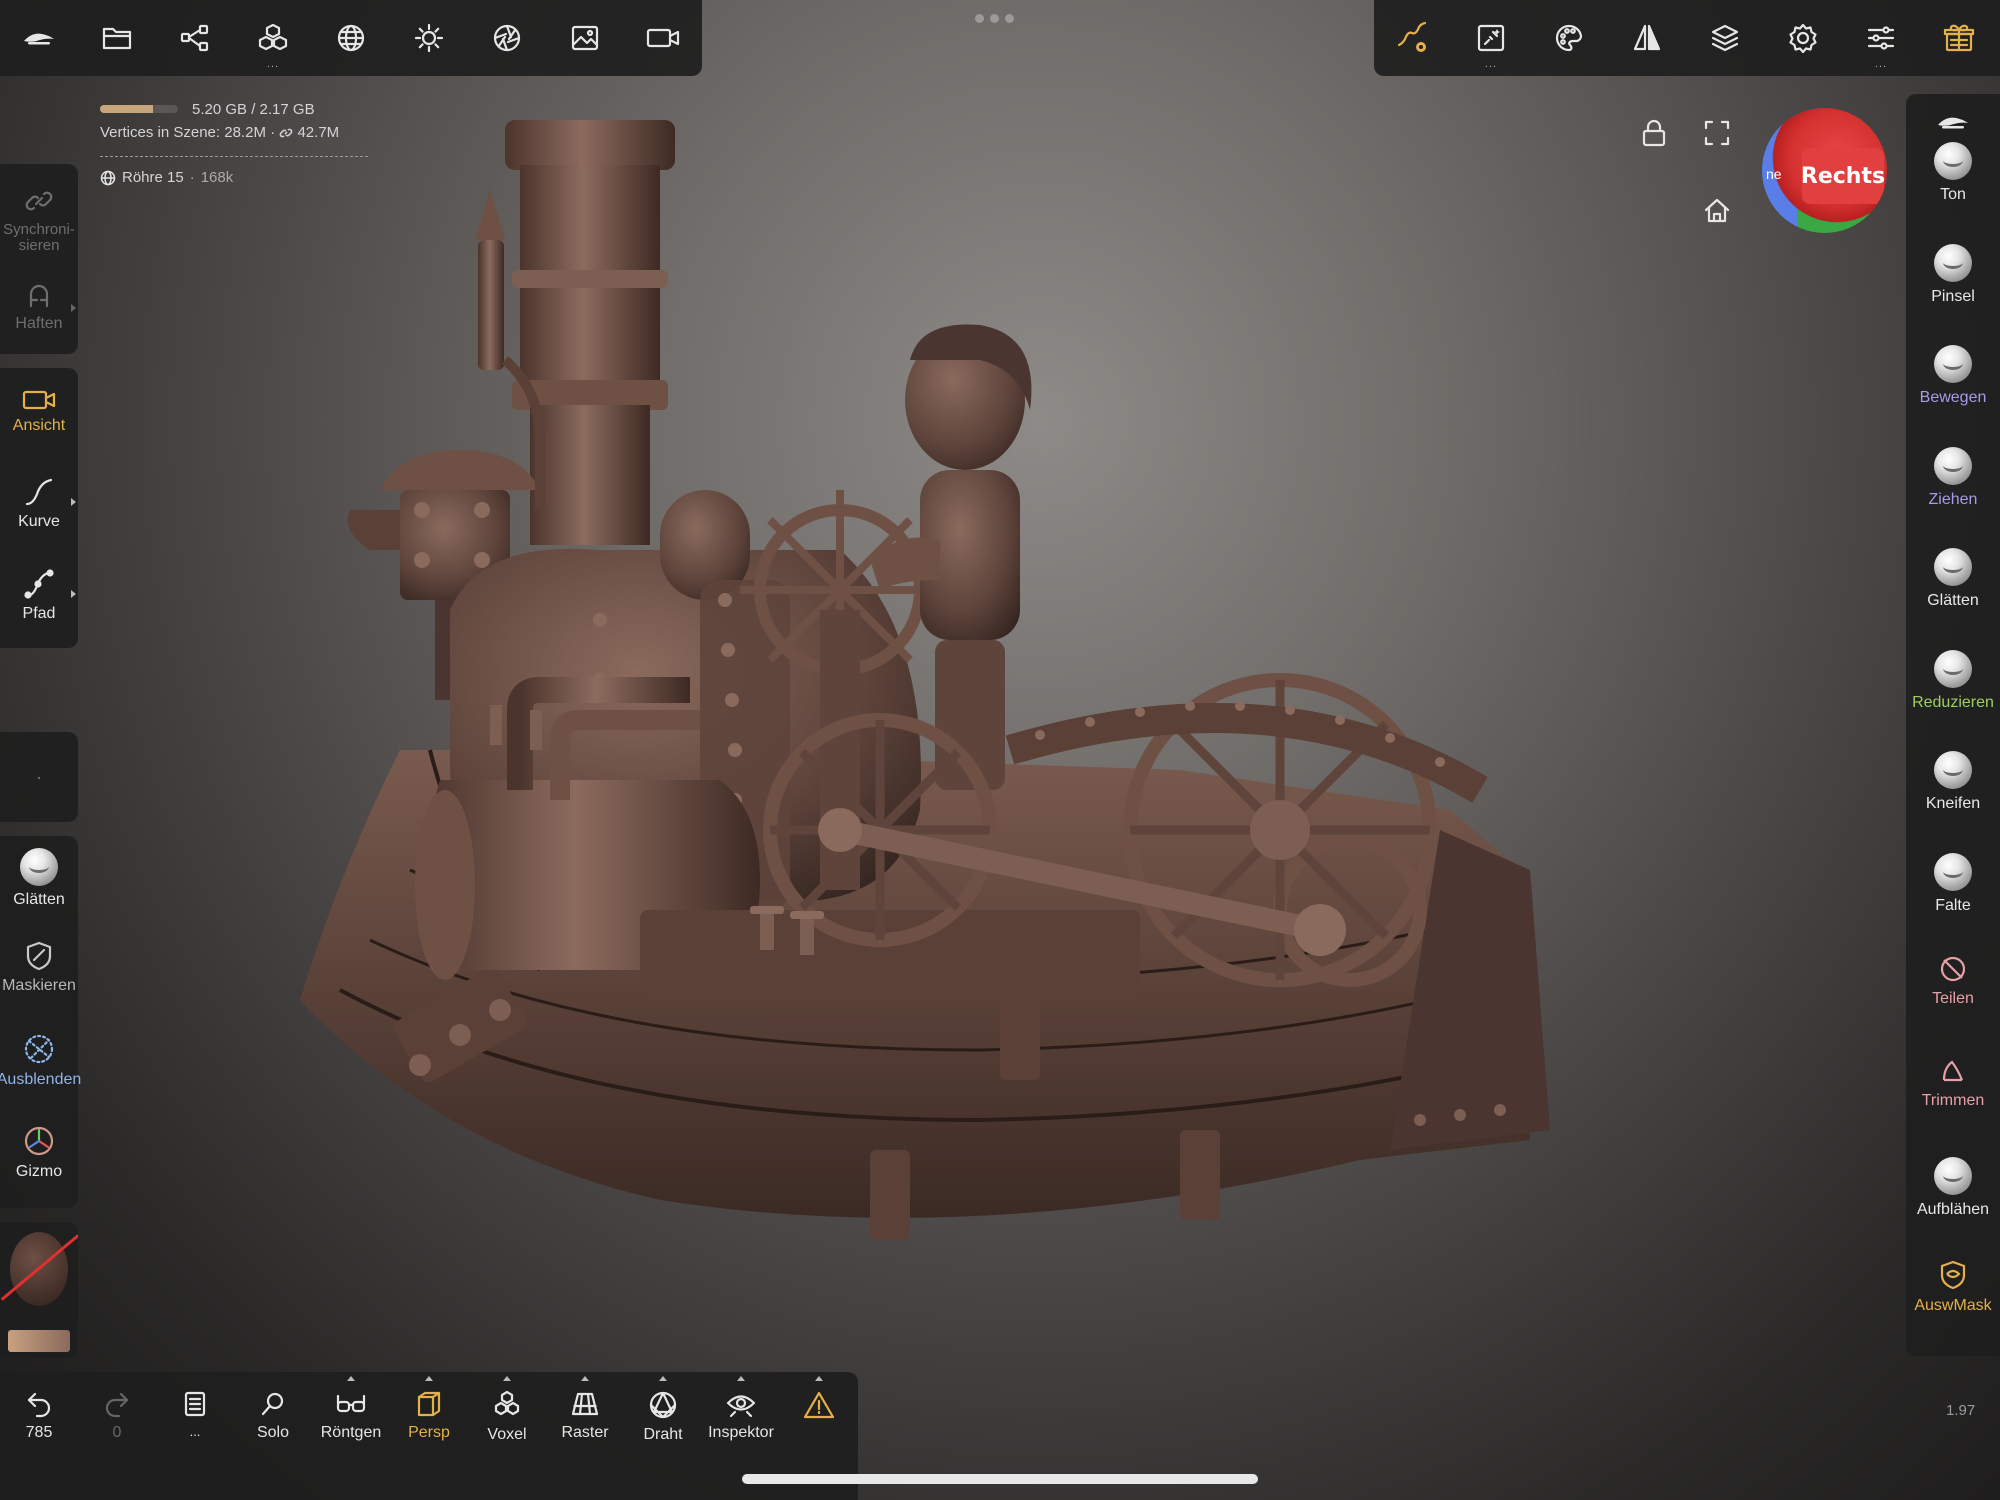  I want to click on warning-caret, so click(819, 1378).